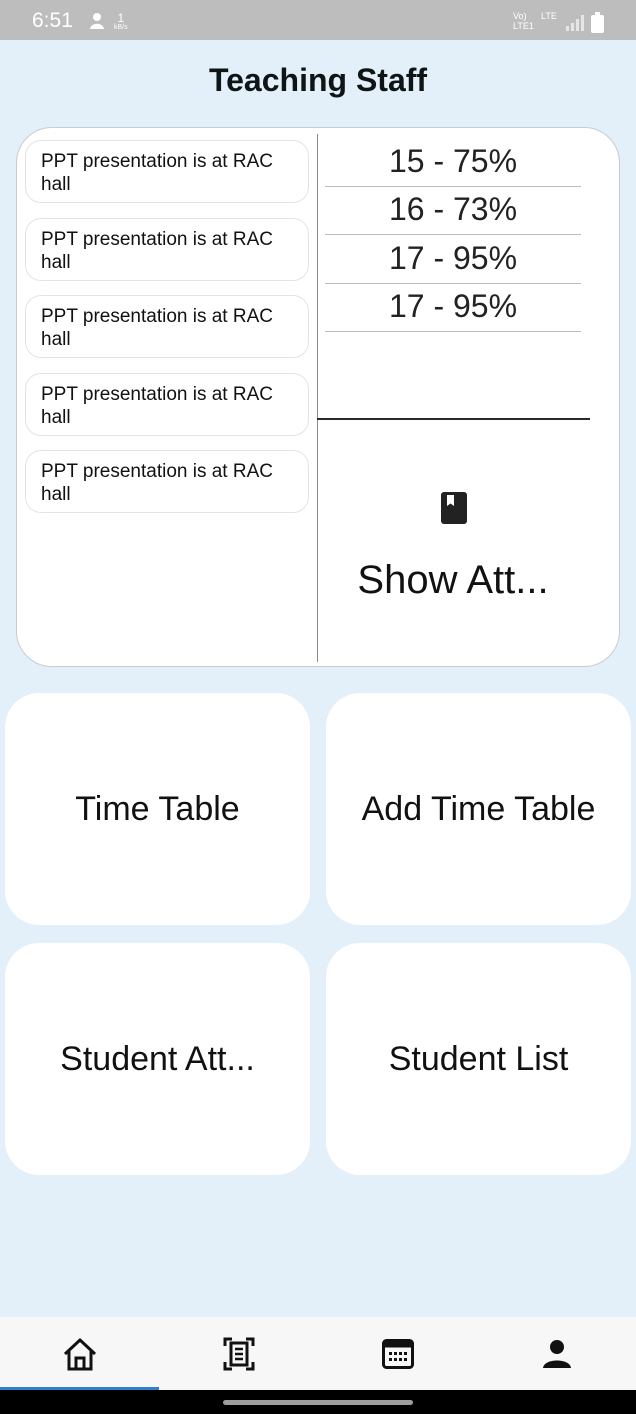 This screenshot has height=1414, width=636. I want to click on bottom-navigation, so click(318, 1353).